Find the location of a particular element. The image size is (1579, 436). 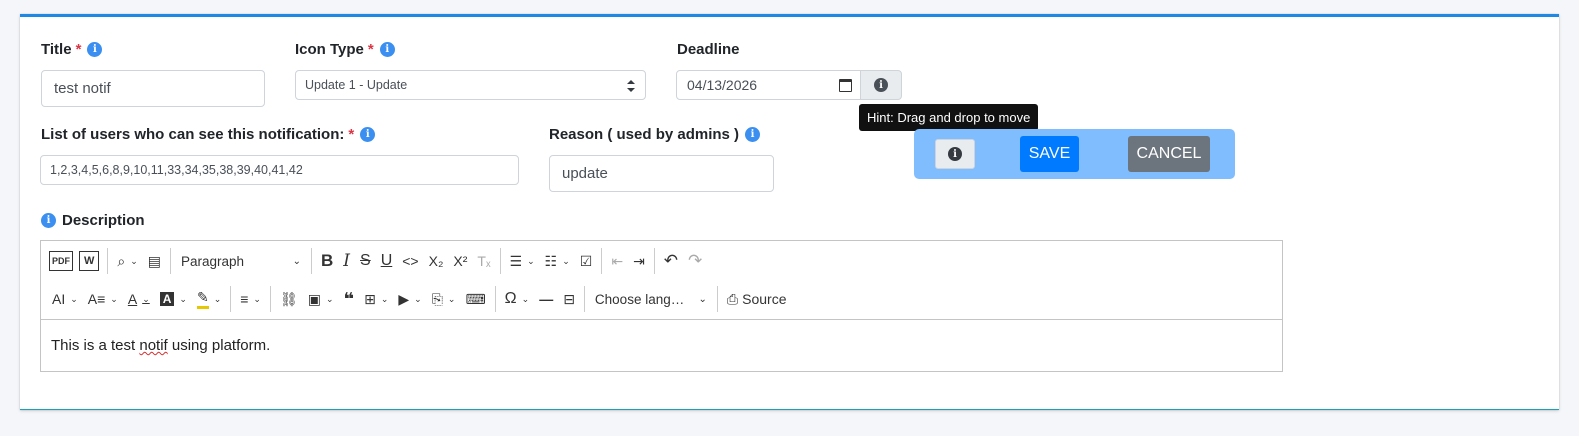

remove-format-icon: Tₓ is located at coordinates (483, 261).